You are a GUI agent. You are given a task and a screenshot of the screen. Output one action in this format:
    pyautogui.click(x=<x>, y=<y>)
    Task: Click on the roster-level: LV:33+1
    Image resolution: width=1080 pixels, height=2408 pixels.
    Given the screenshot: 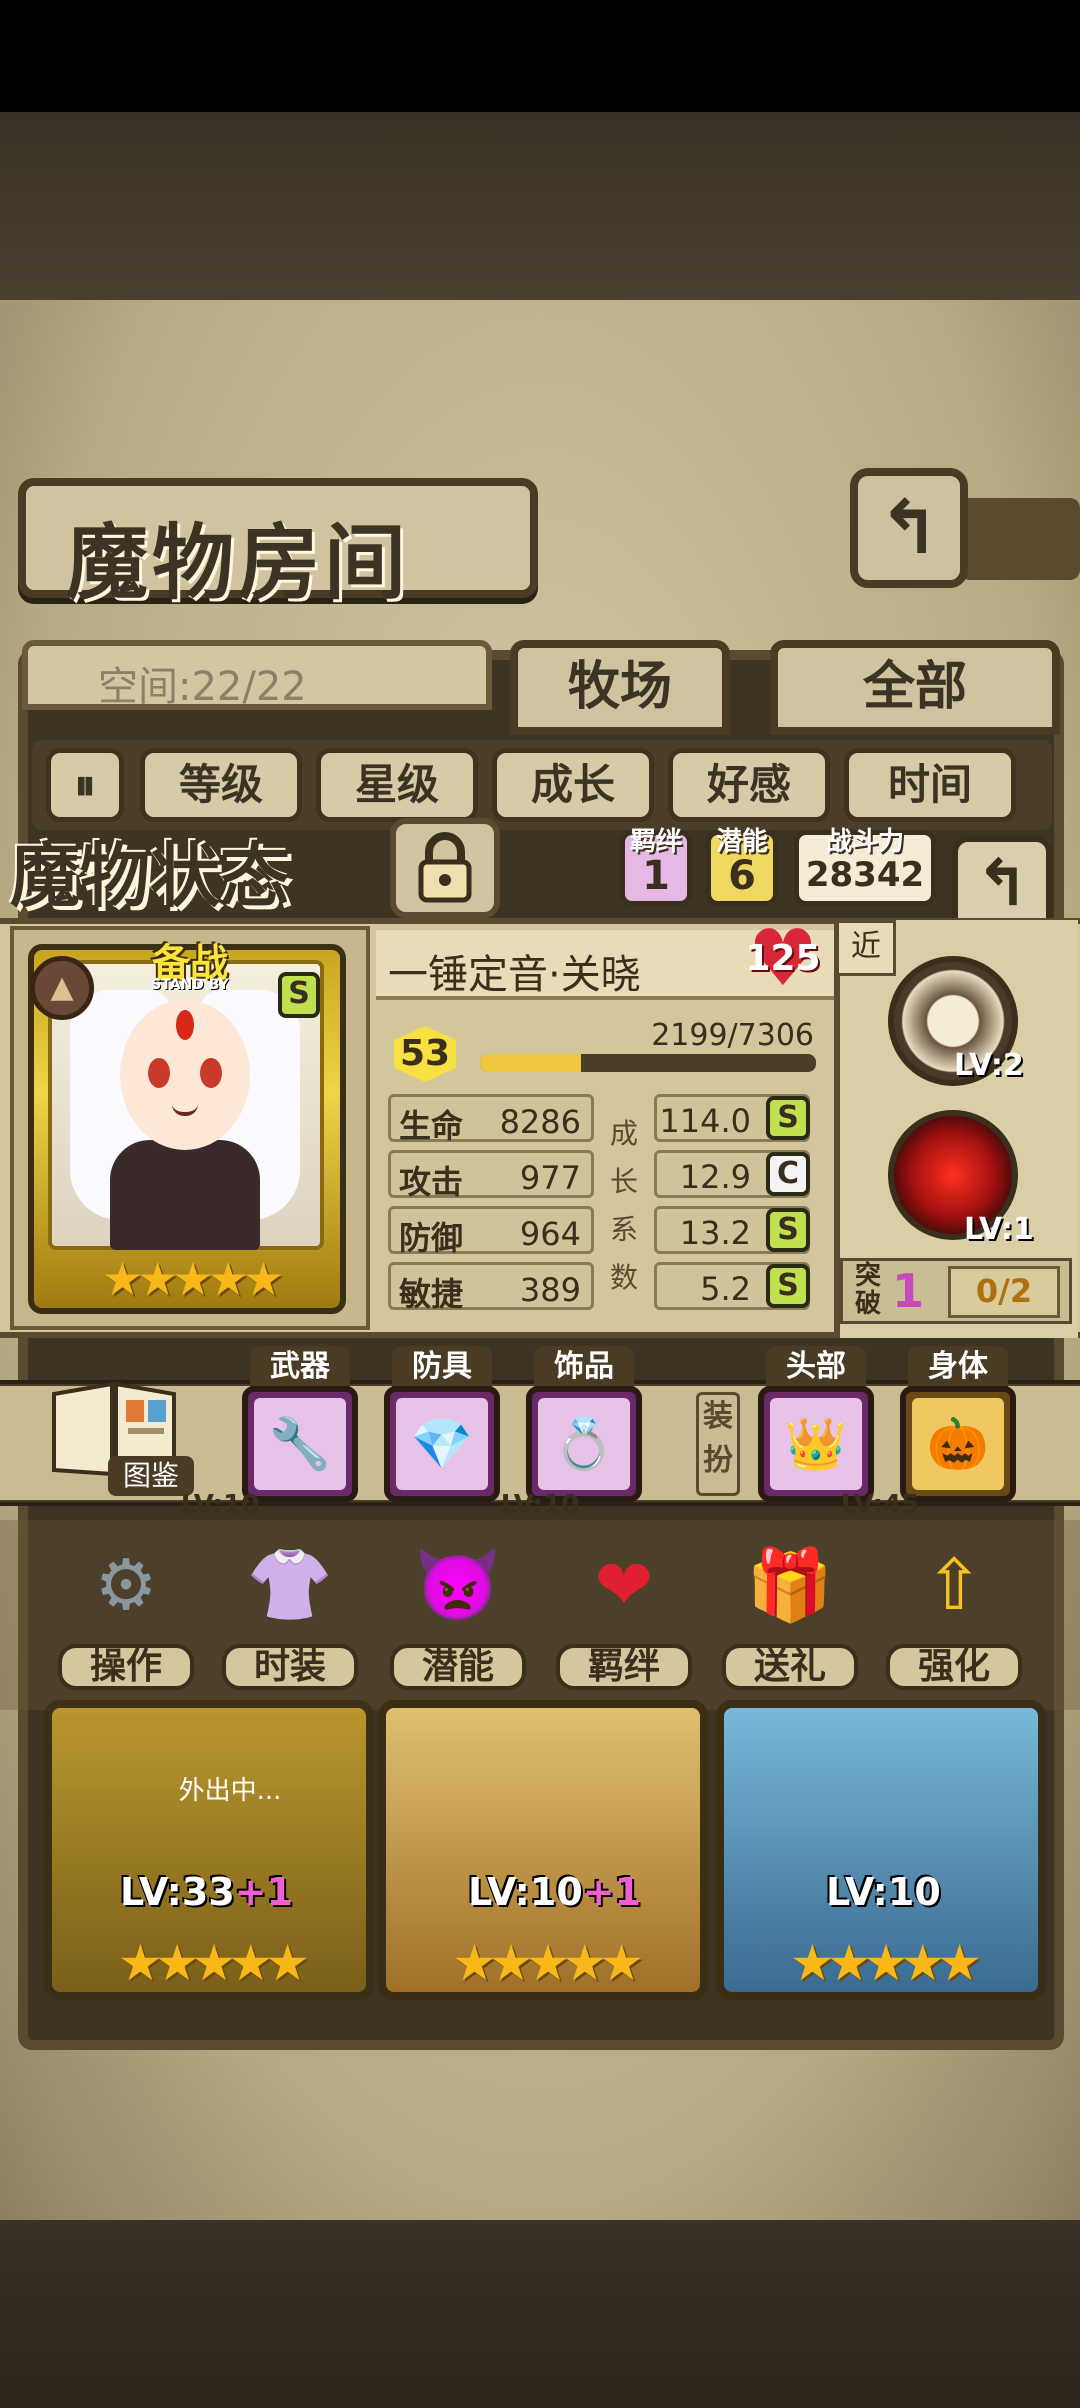 What is the action you would take?
    pyautogui.click(x=220, y=1895)
    